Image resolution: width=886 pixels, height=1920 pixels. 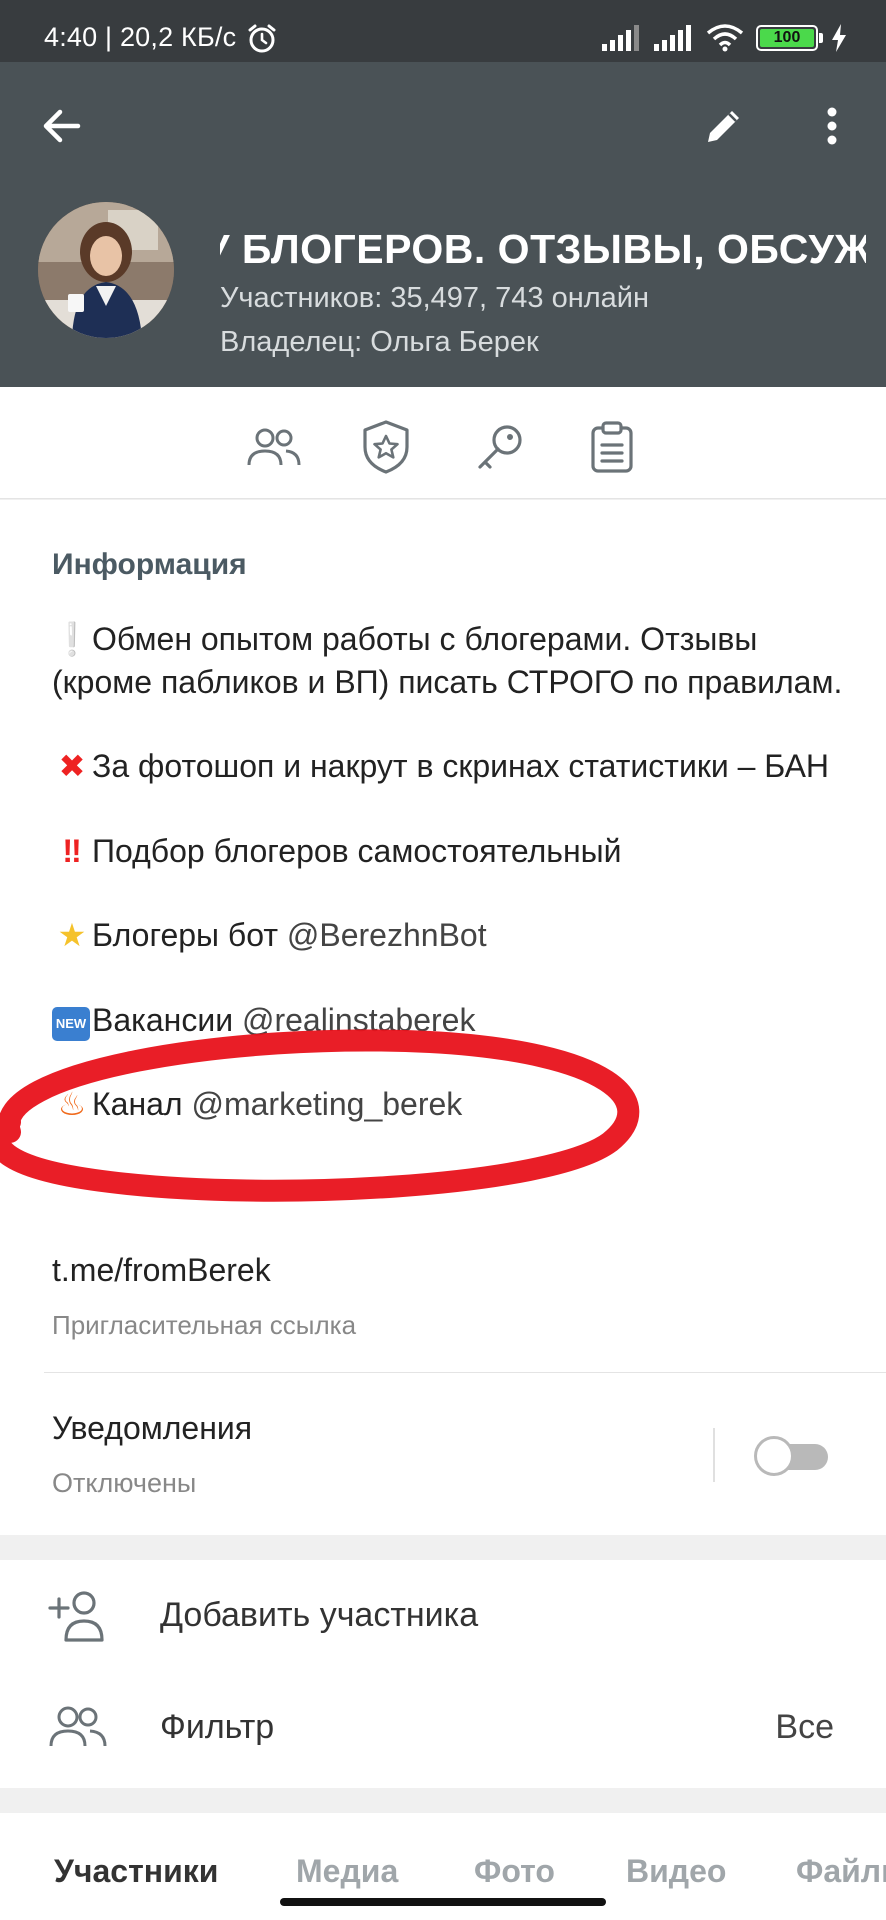 I want to click on clipboard-icon, so click(x=612, y=447).